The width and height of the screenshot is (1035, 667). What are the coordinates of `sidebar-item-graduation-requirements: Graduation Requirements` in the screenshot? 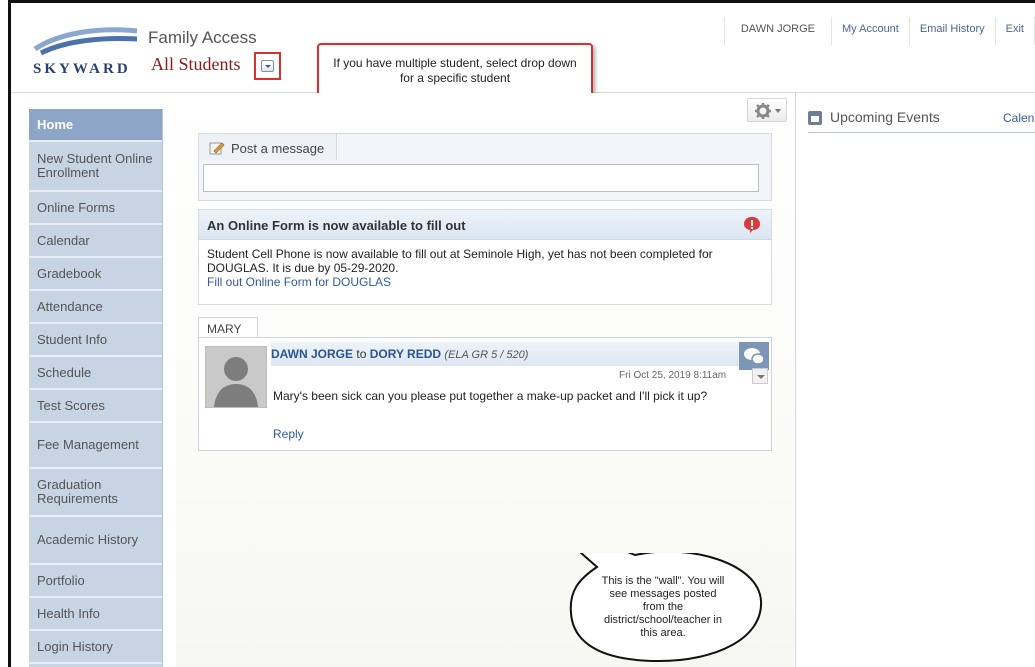 It's located at (95, 493).